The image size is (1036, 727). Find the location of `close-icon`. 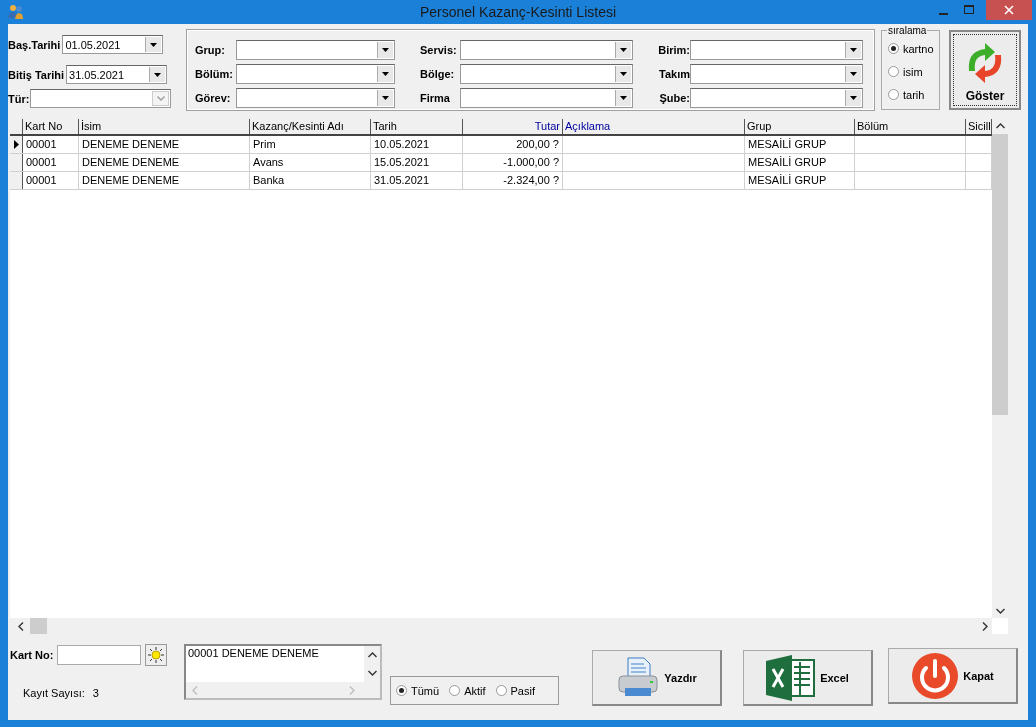

close-icon is located at coordinates (1009, 10).